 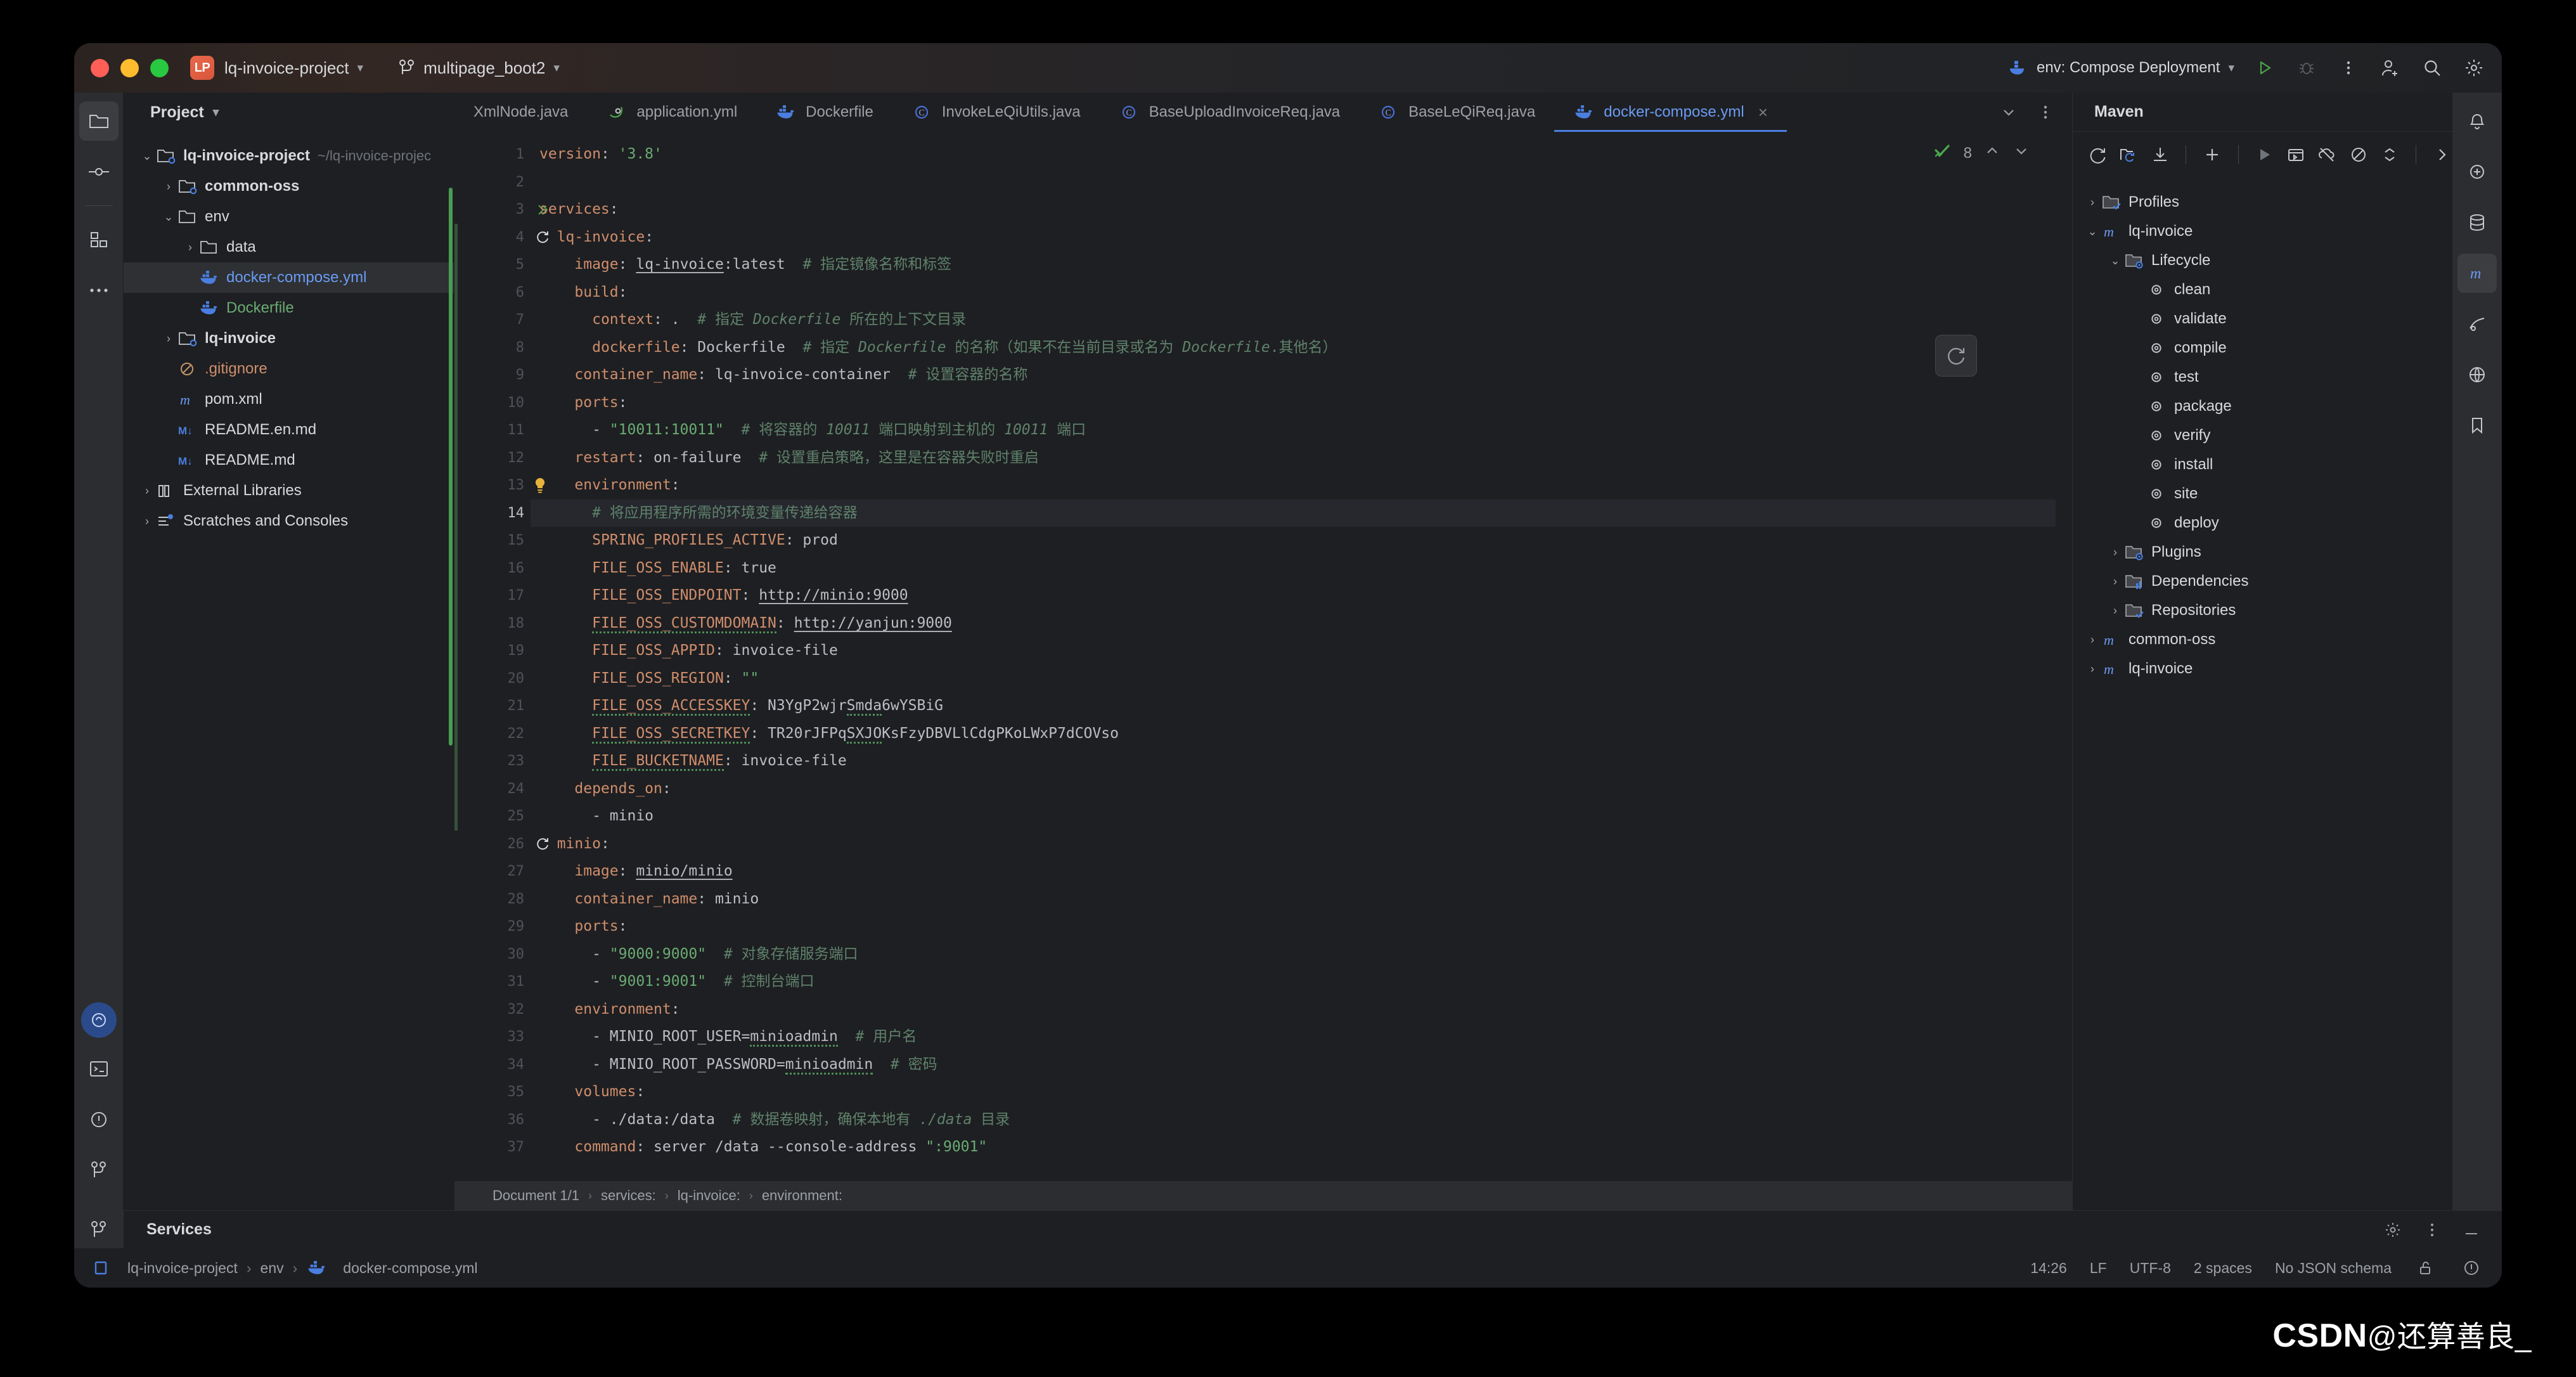 I want to click on maven-tree-item: › Repositories, so click(x=2262, y=610).